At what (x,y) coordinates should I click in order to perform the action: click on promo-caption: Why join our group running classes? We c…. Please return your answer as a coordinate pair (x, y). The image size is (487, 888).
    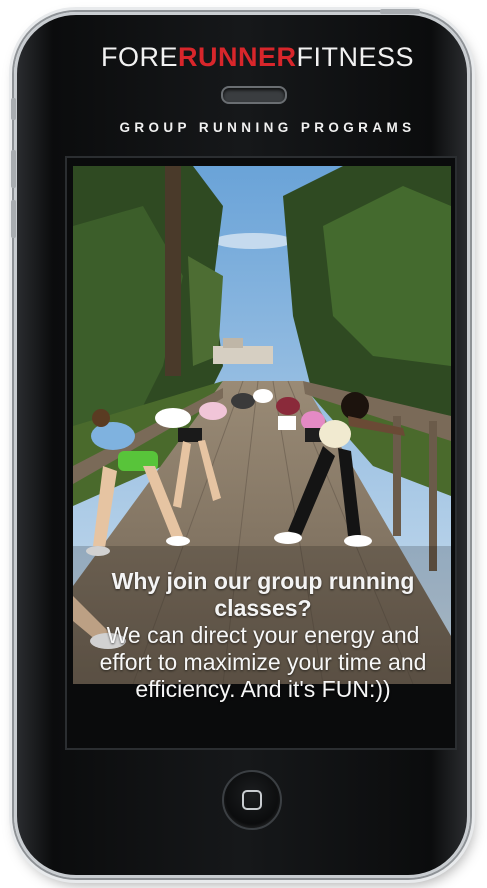
    Looking at the image, I should click on (261, 635).